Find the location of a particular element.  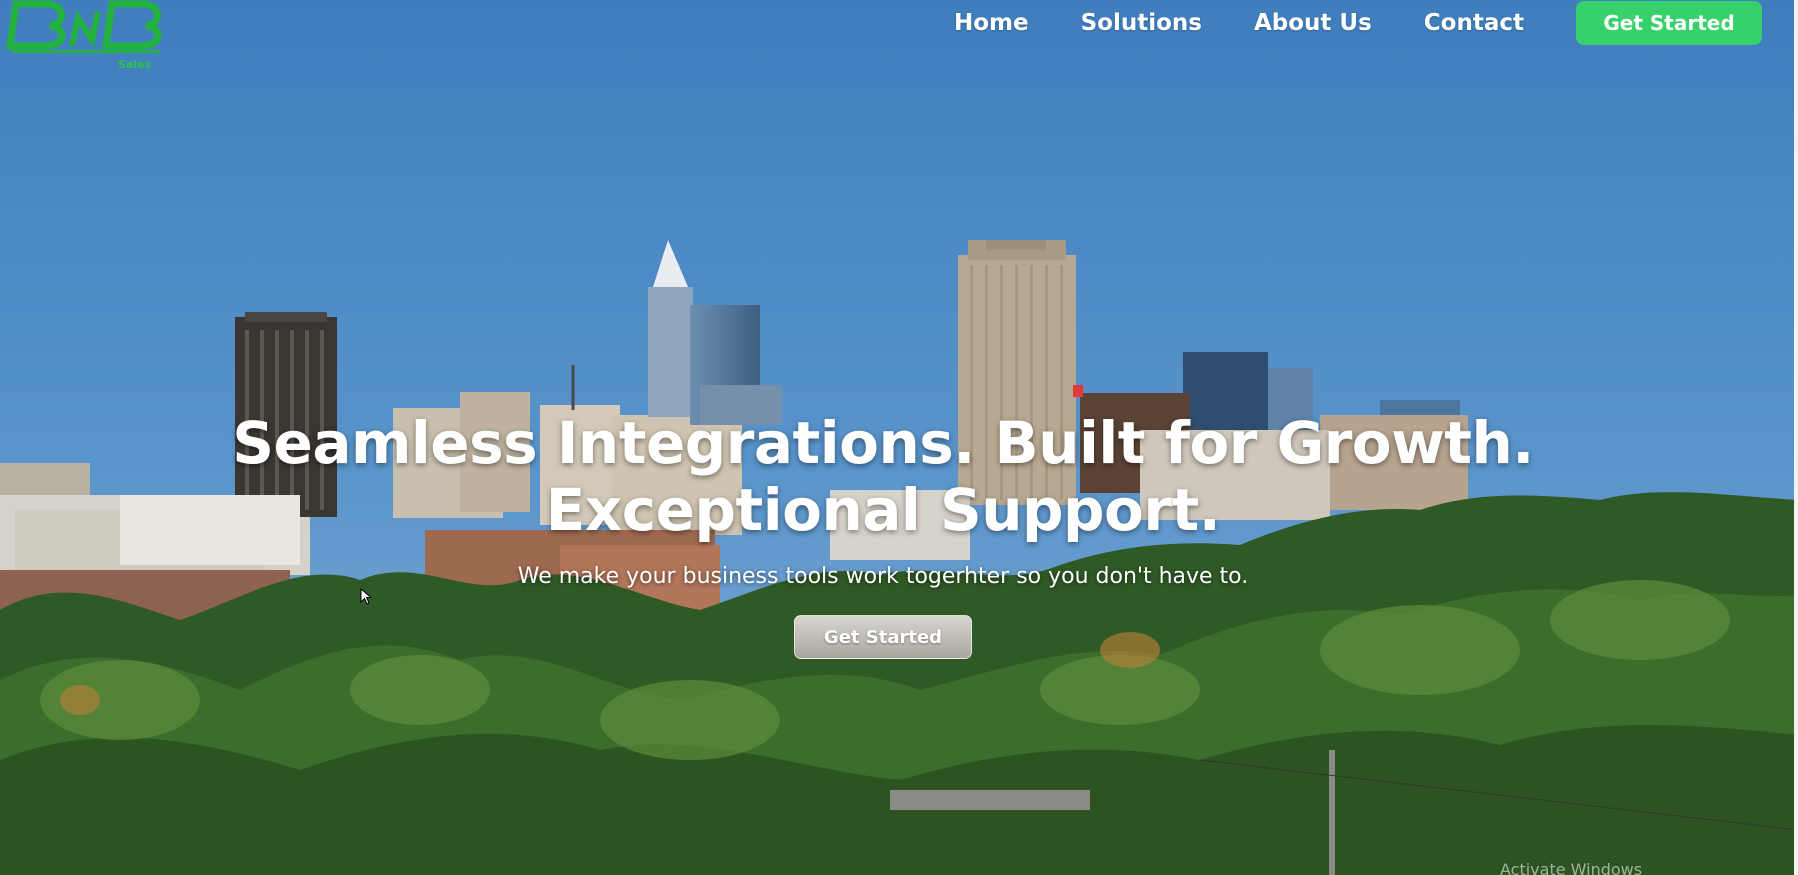

nav-link-contact: Contact is located at coordinates (1474, 23).